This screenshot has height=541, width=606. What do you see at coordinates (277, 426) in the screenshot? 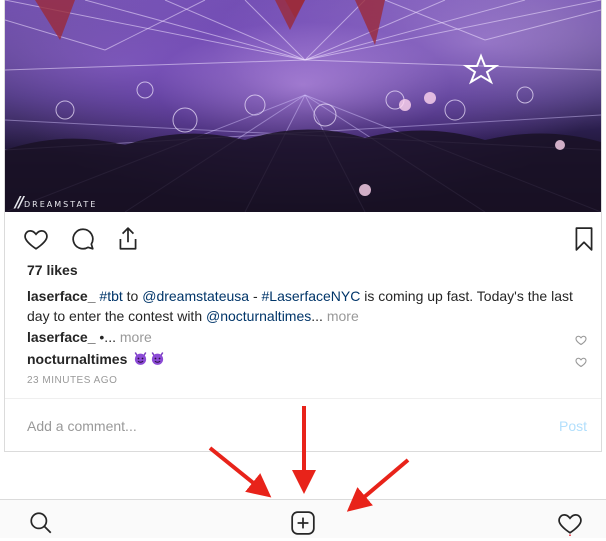
I see `add-comment-input` at bounding box center [277, 426].